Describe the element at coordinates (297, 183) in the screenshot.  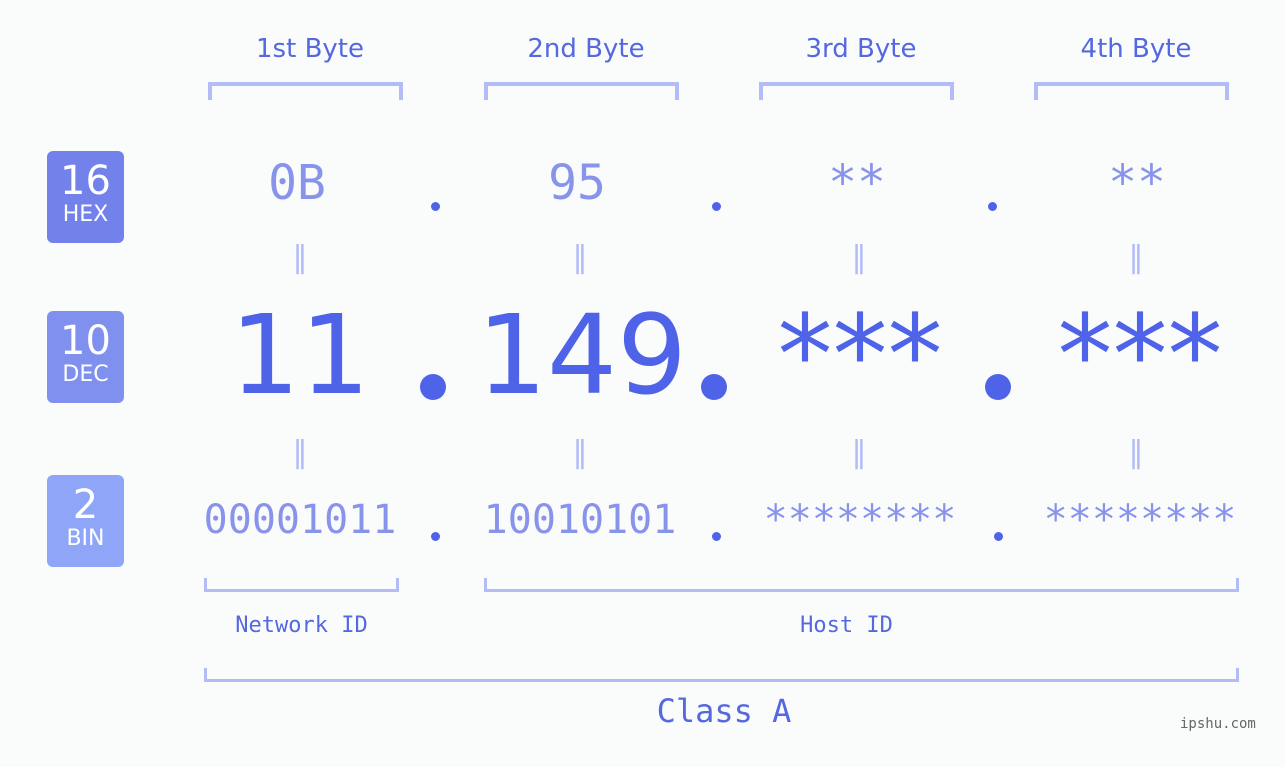
I see `hex-value-1: 0B` at that location.